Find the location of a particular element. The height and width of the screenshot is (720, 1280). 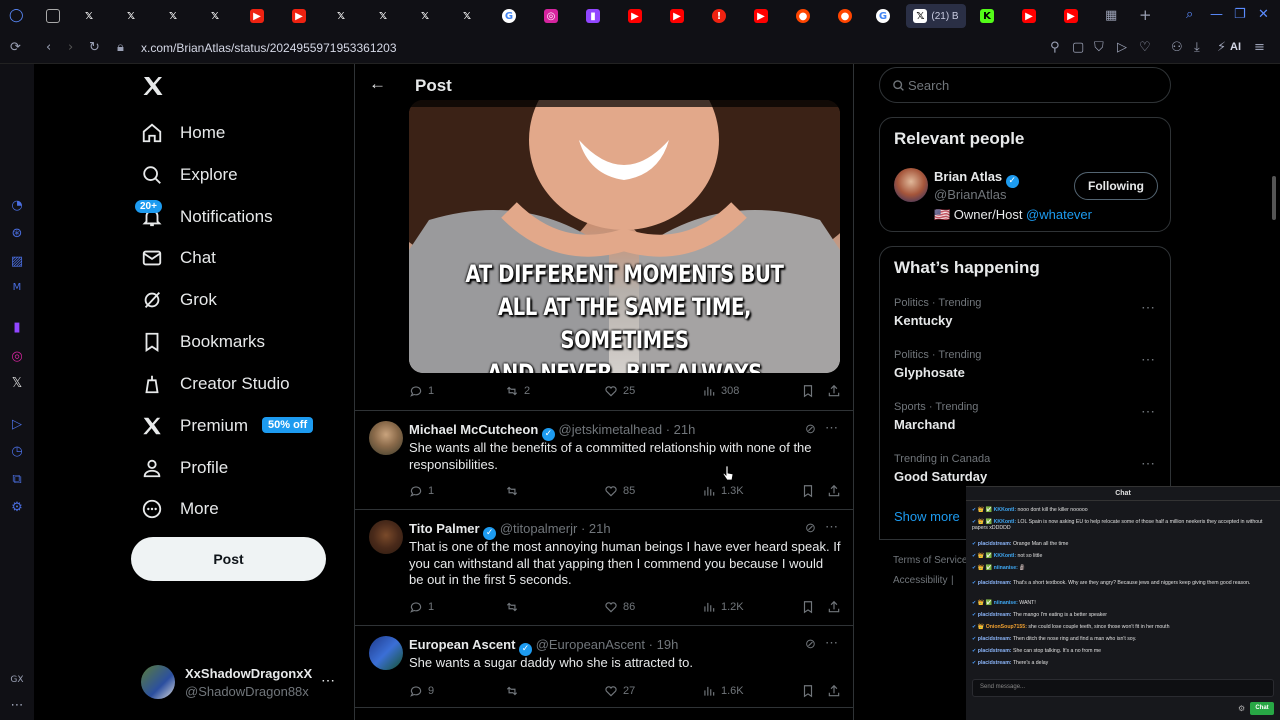

like-button: 85 is located at coordinates (619, 491).